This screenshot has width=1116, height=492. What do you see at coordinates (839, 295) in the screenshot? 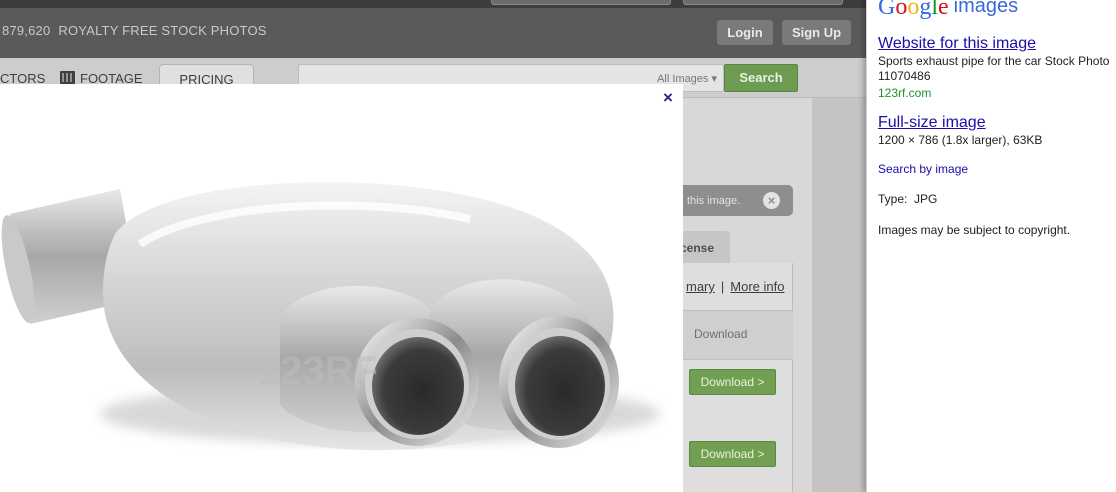
I see `page-gutter` at bounding box center [839, 295].